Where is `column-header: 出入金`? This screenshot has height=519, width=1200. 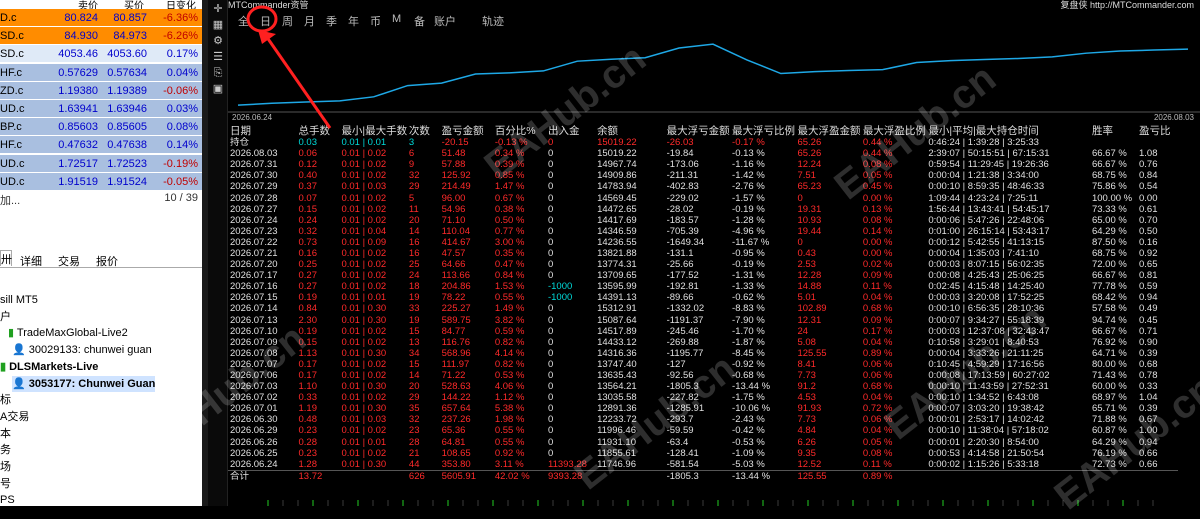
column-header: 出入金 is located at coordinates (570, 131).